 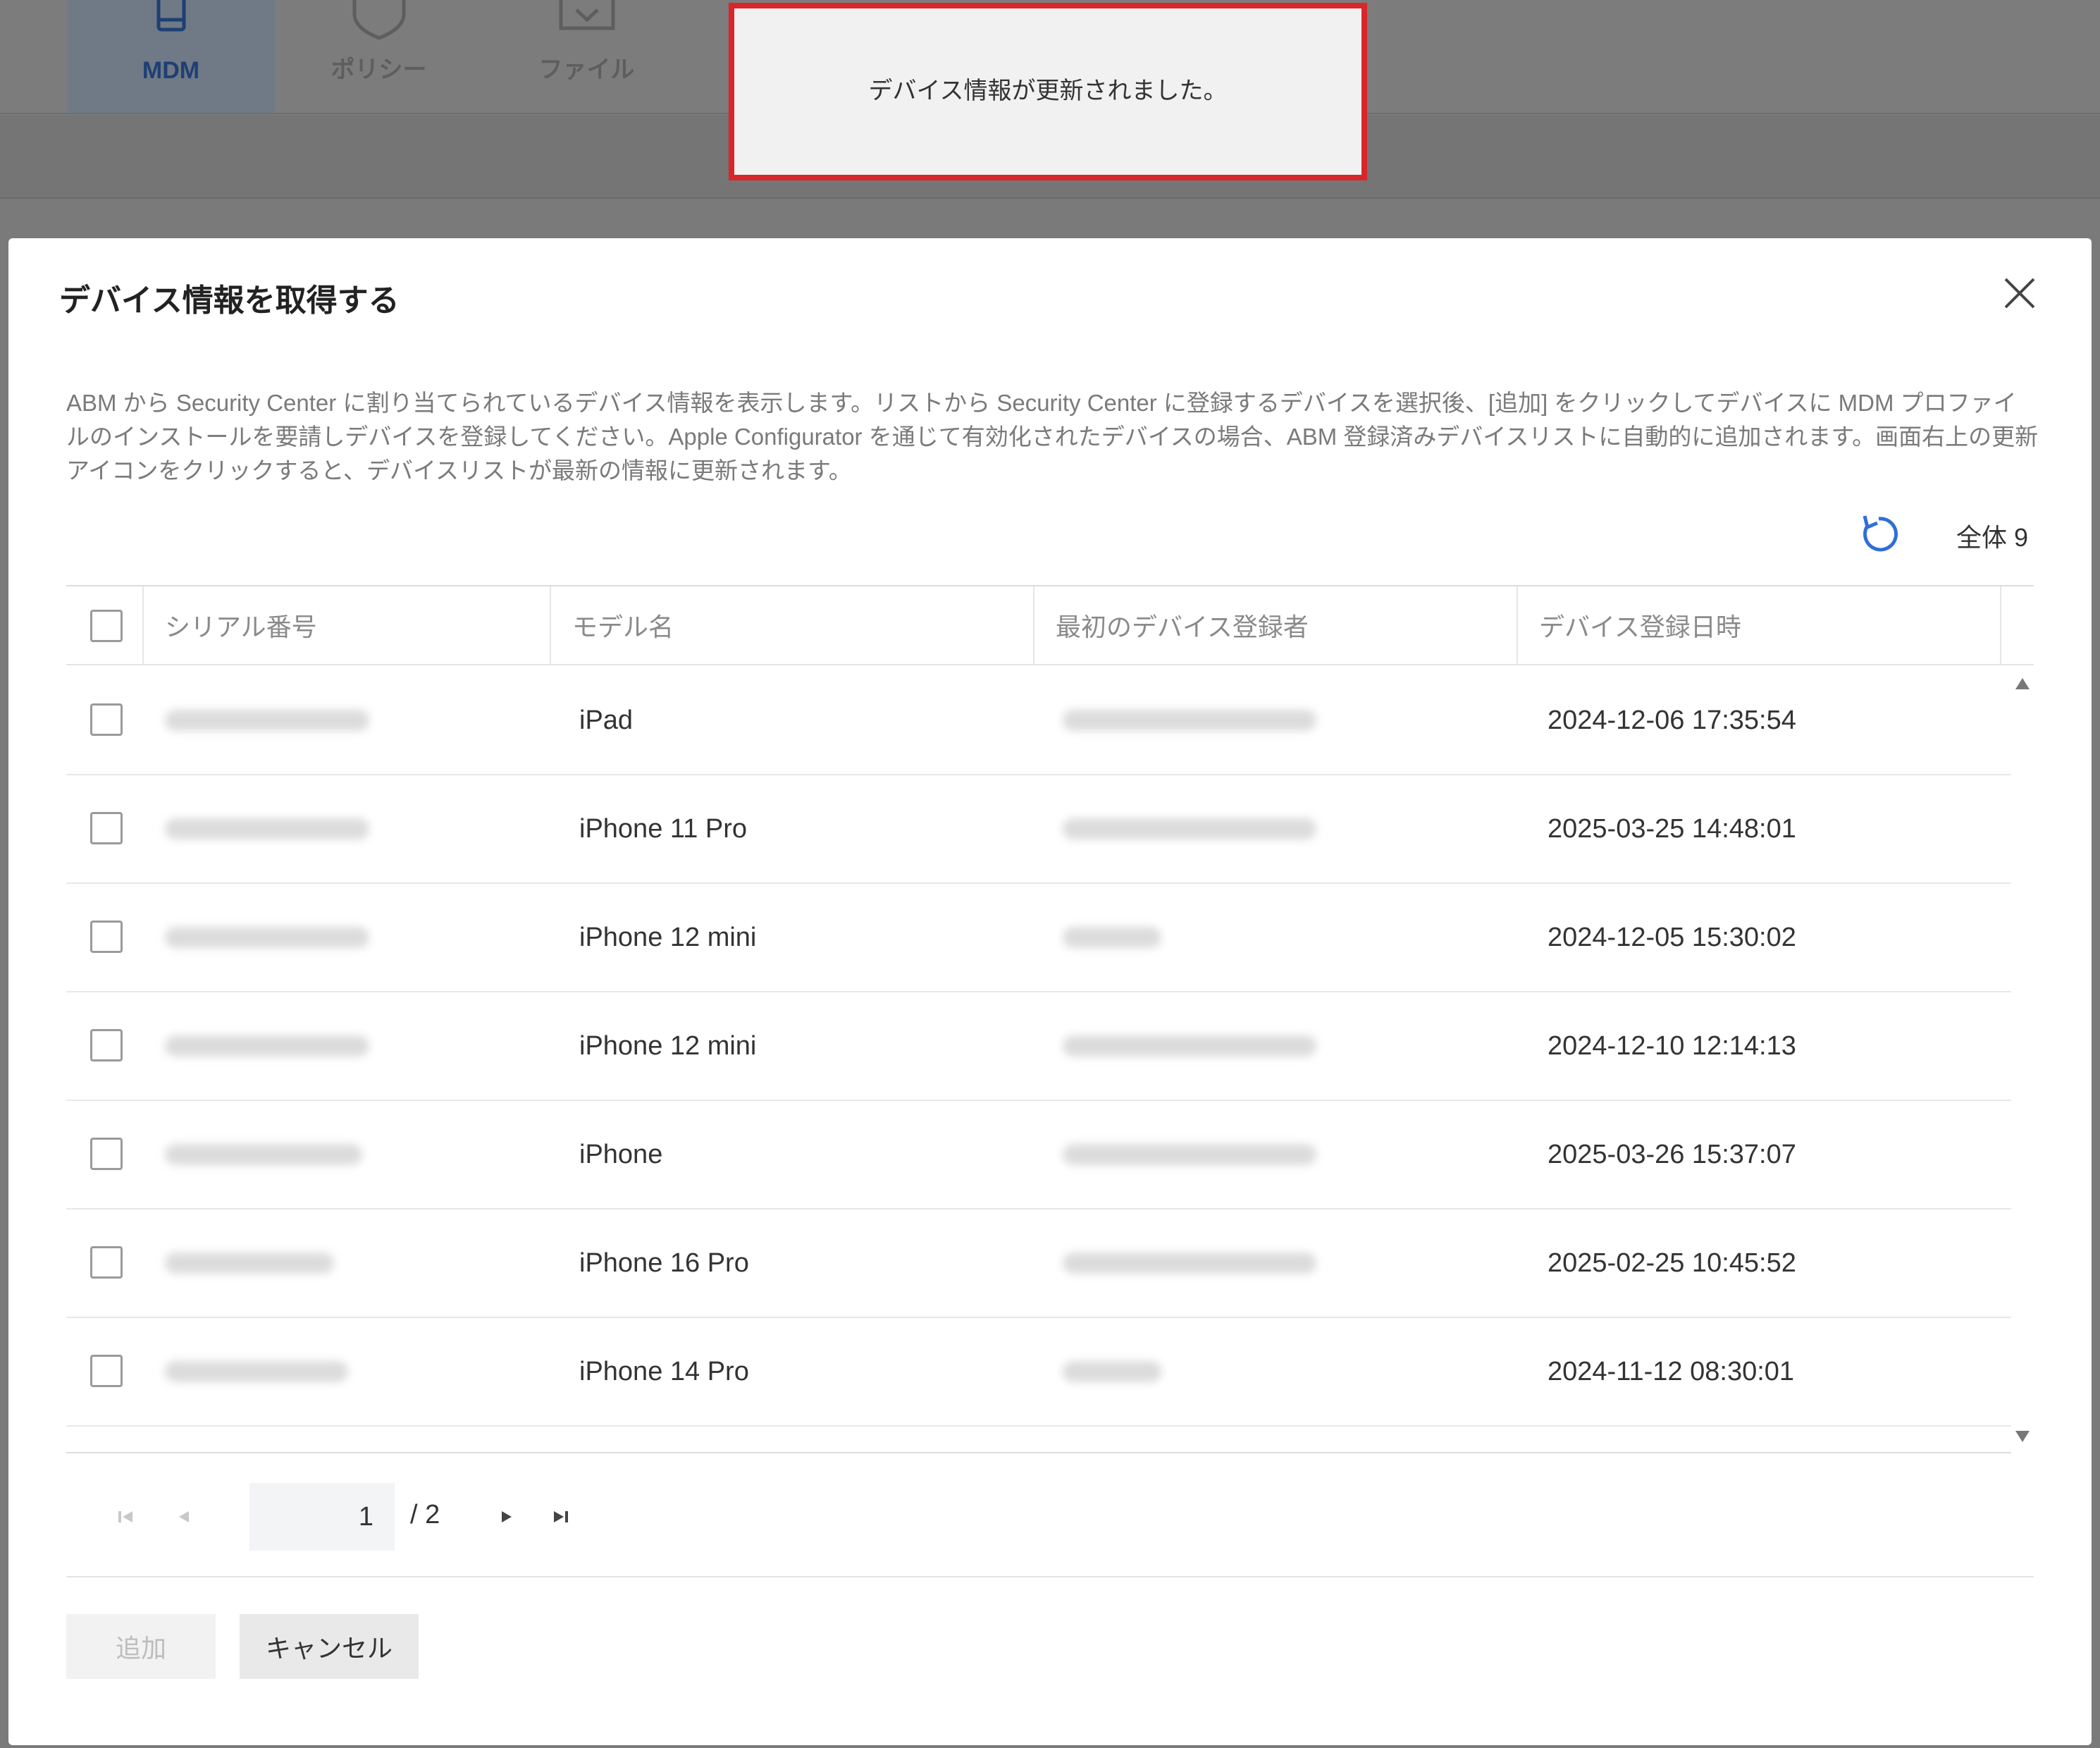 I want to click on model-name: iPhone, so click(x=621, y=1154).